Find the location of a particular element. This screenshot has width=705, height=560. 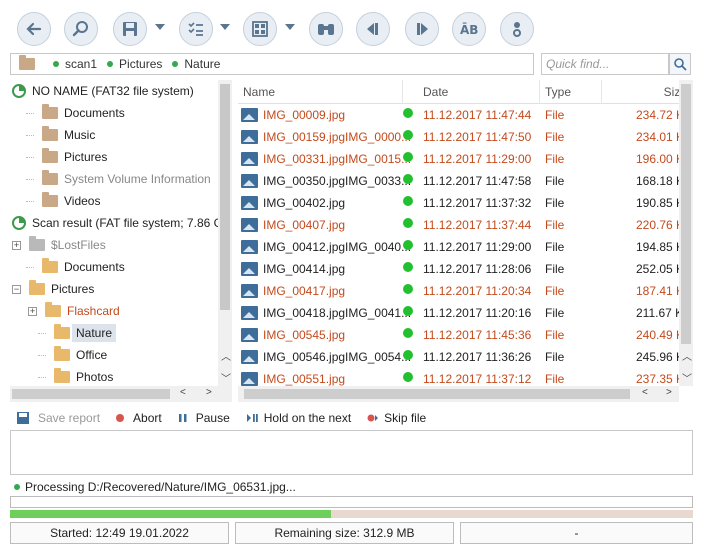

checklist-dropdown-icon is located at coordinates (225, 27).